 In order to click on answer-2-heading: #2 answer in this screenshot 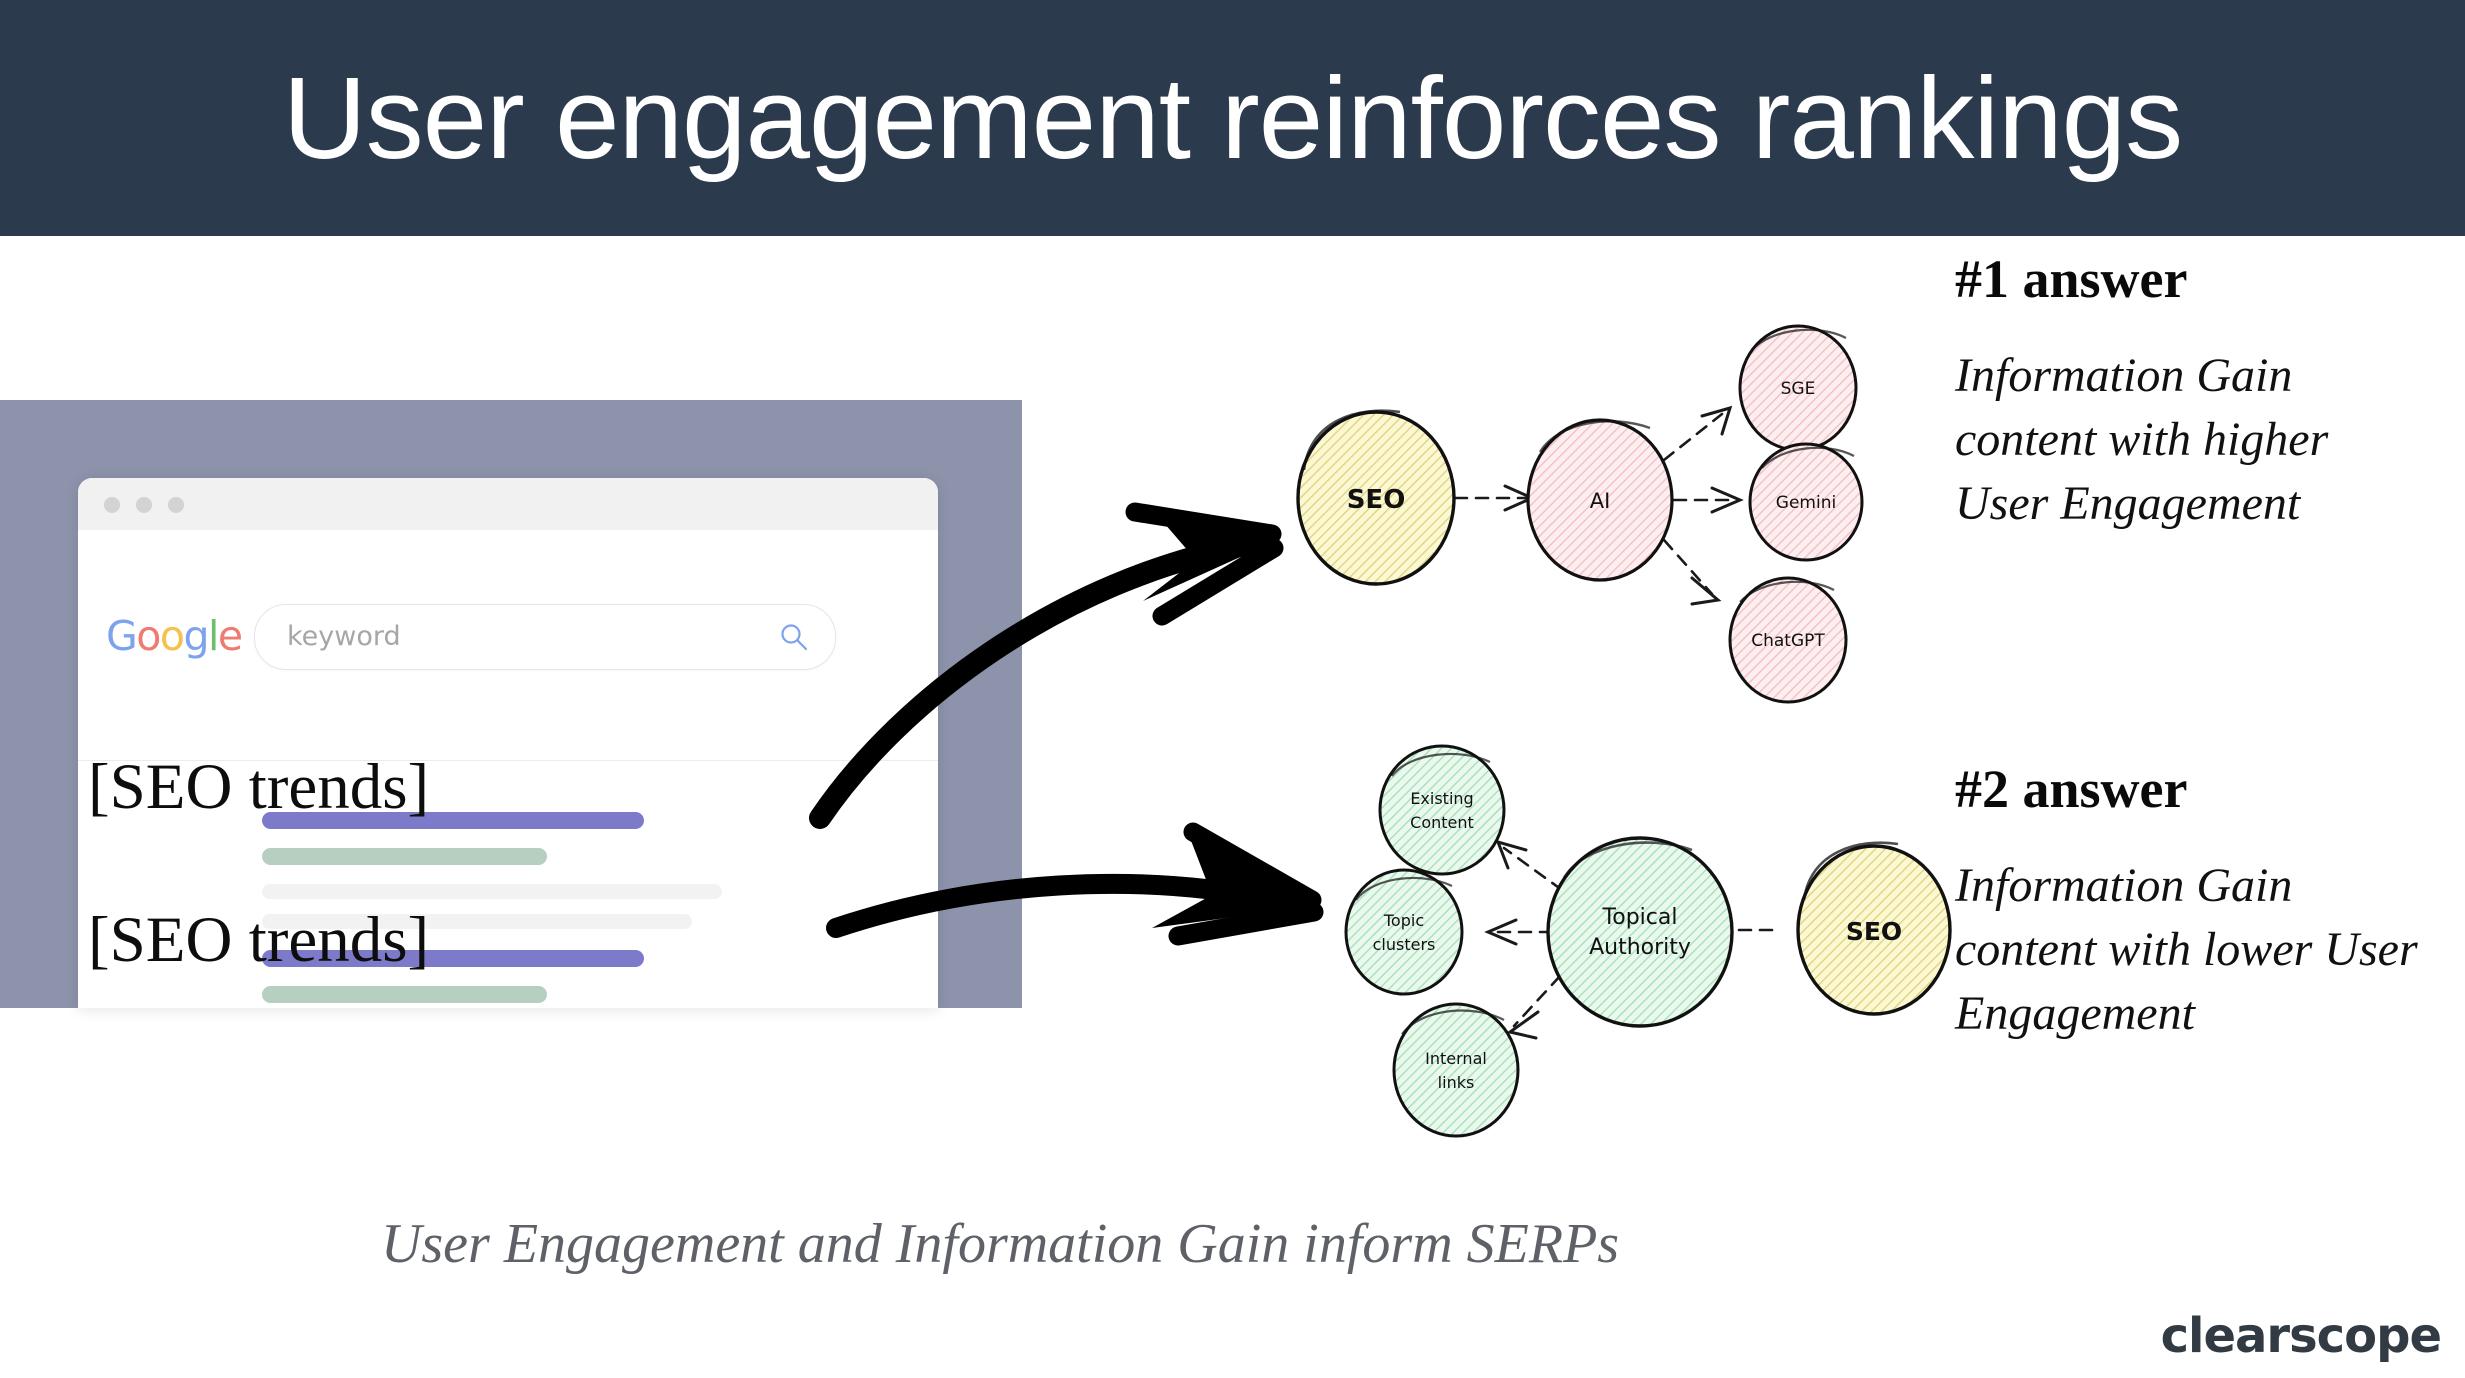, I will do `click(2071, 789)`.